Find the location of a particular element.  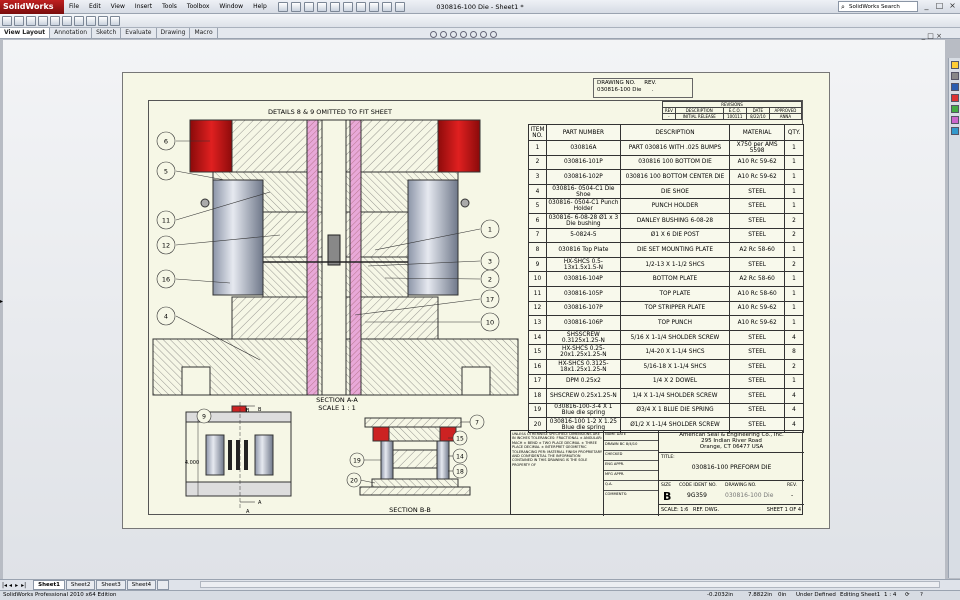

table-row: 17 DPM 0.25x2 1/4 X 2 DOWEL STEEL 1 is located at coordinates (666, 381).